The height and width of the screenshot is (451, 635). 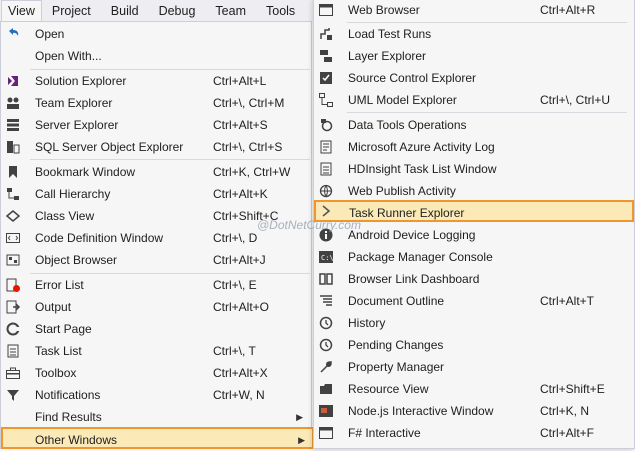 I want to click on menu-item-shortcut: Ctrl+\, Ctrl+U, so click(x=575, y=100).